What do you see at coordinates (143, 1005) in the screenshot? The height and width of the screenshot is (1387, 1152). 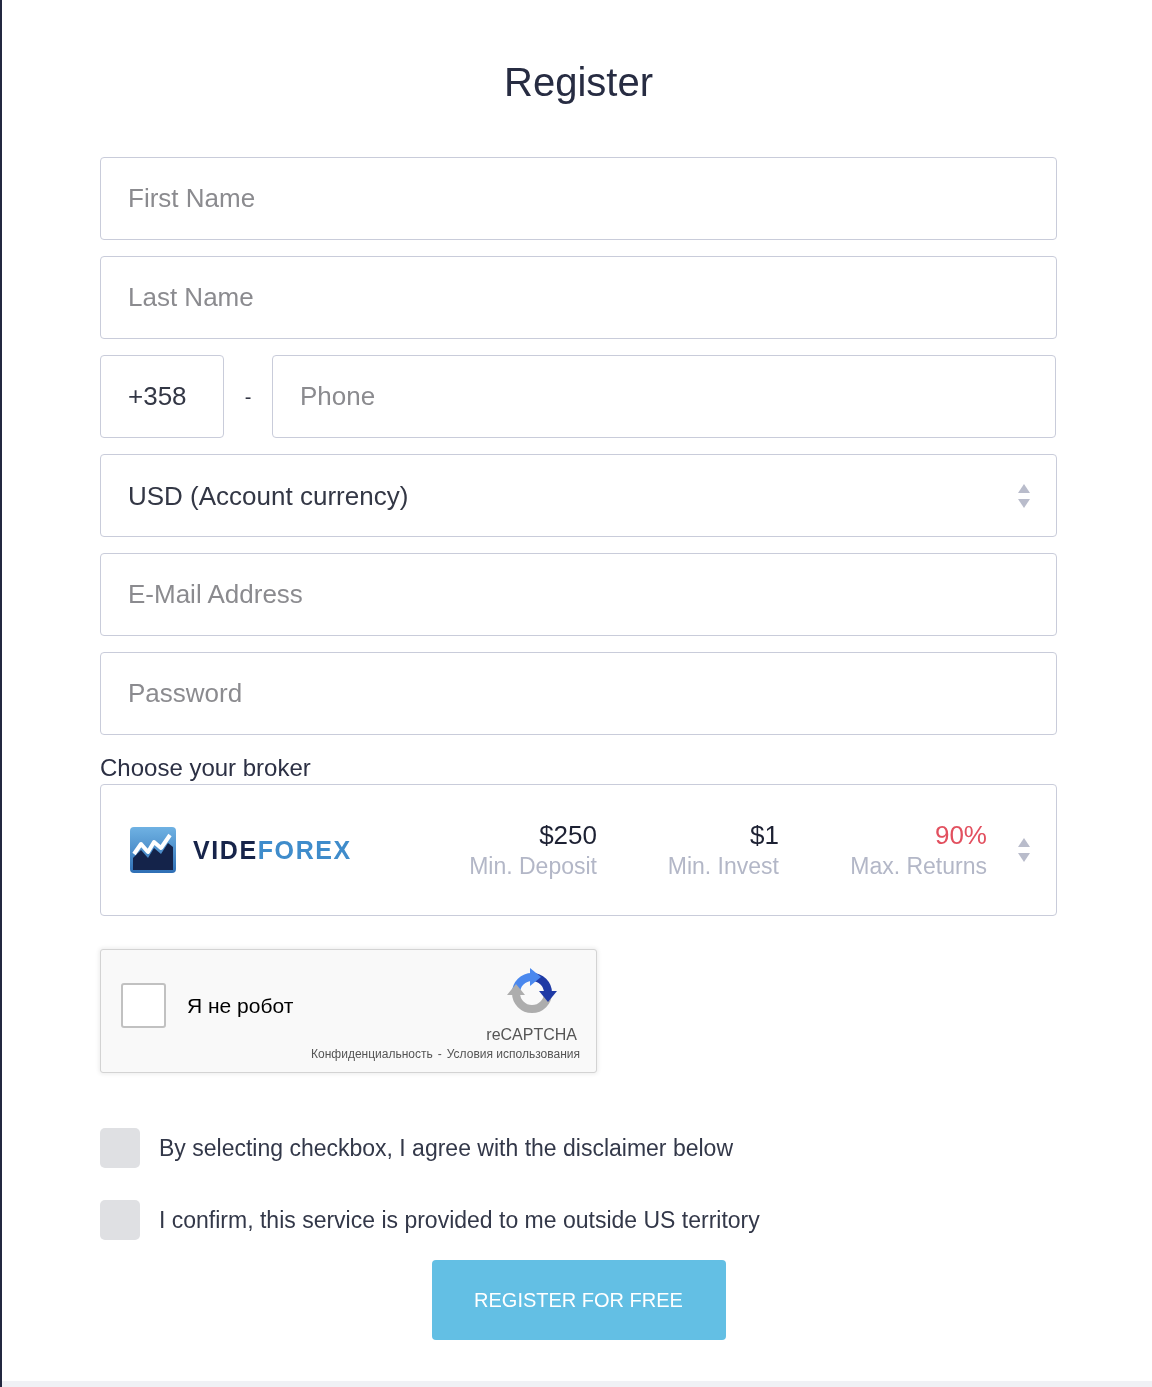 I see `captcha-checkbox` at bounding box center [143, 1005].